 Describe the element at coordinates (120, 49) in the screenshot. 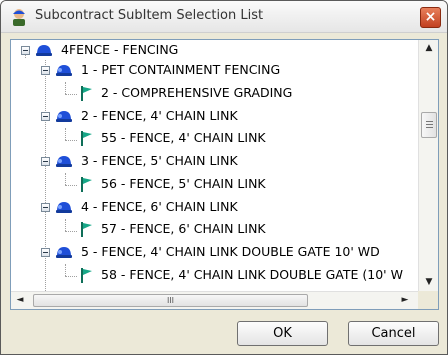

I see `tree-root-label: 4FENCE - FENCING` at that location.